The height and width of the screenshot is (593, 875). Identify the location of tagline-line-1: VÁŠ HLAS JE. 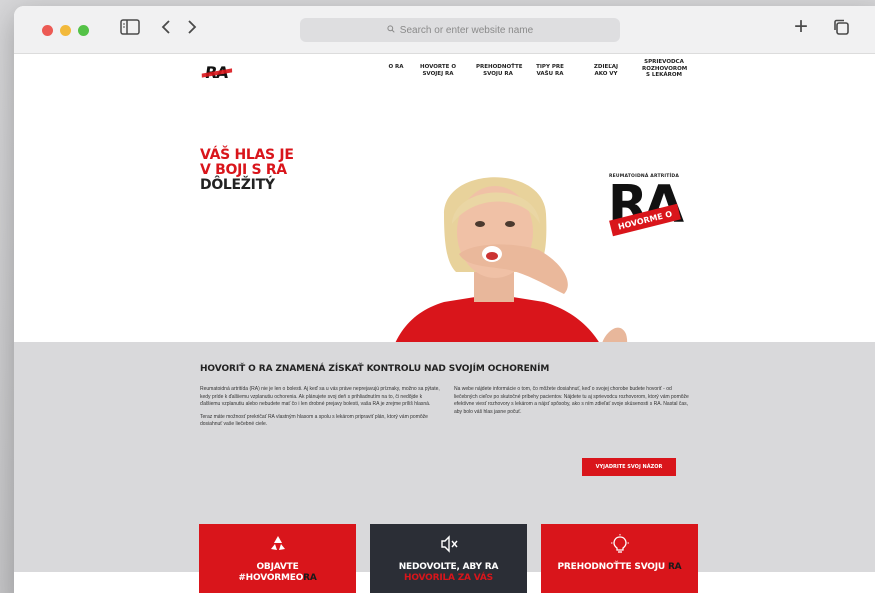
(247, 155).